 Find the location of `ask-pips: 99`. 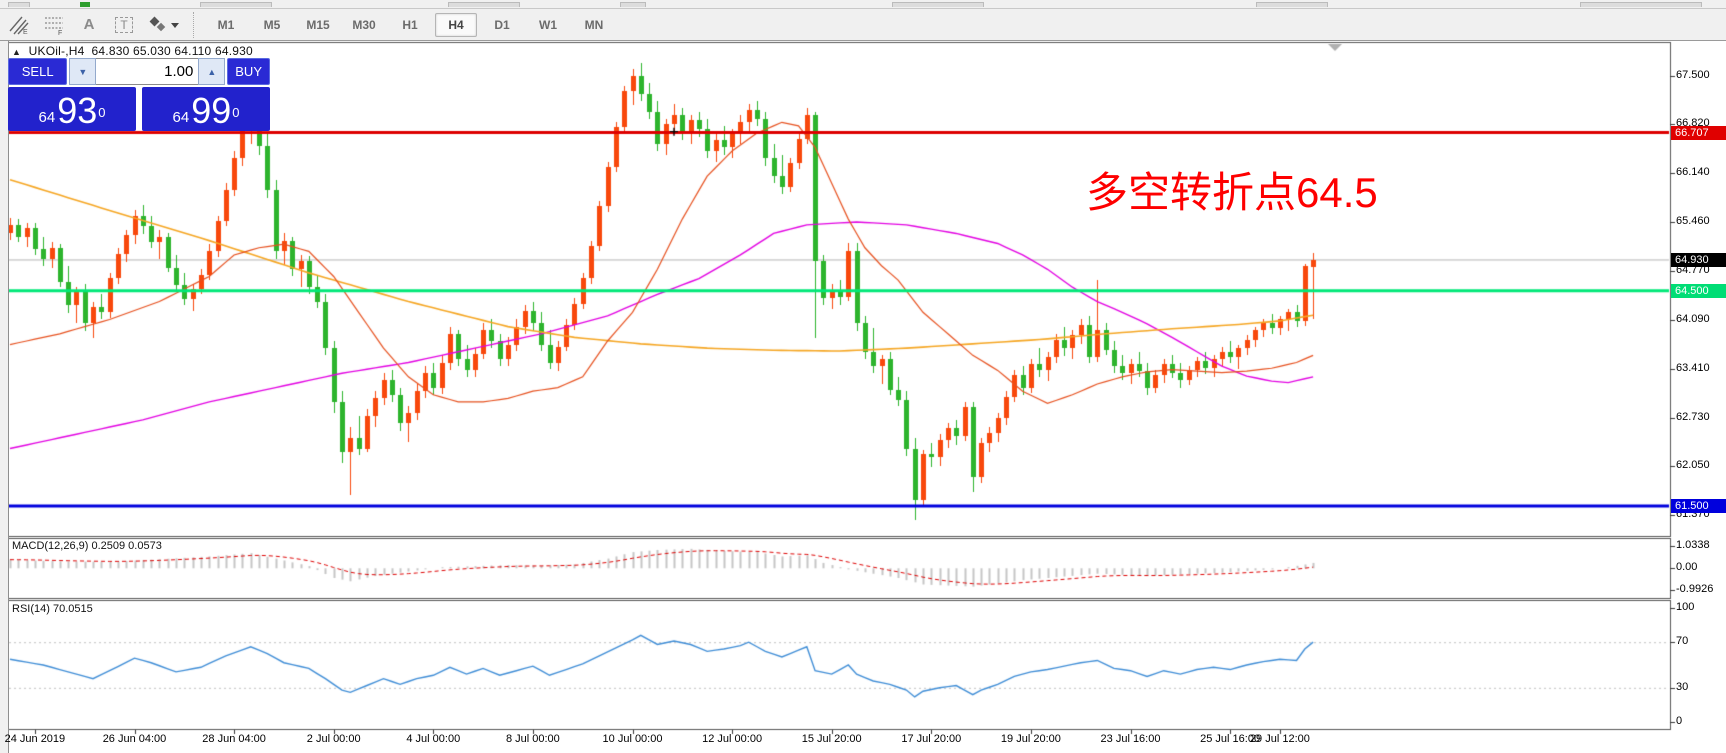

ask-pips: 99 is located at coordinates (211, 110).